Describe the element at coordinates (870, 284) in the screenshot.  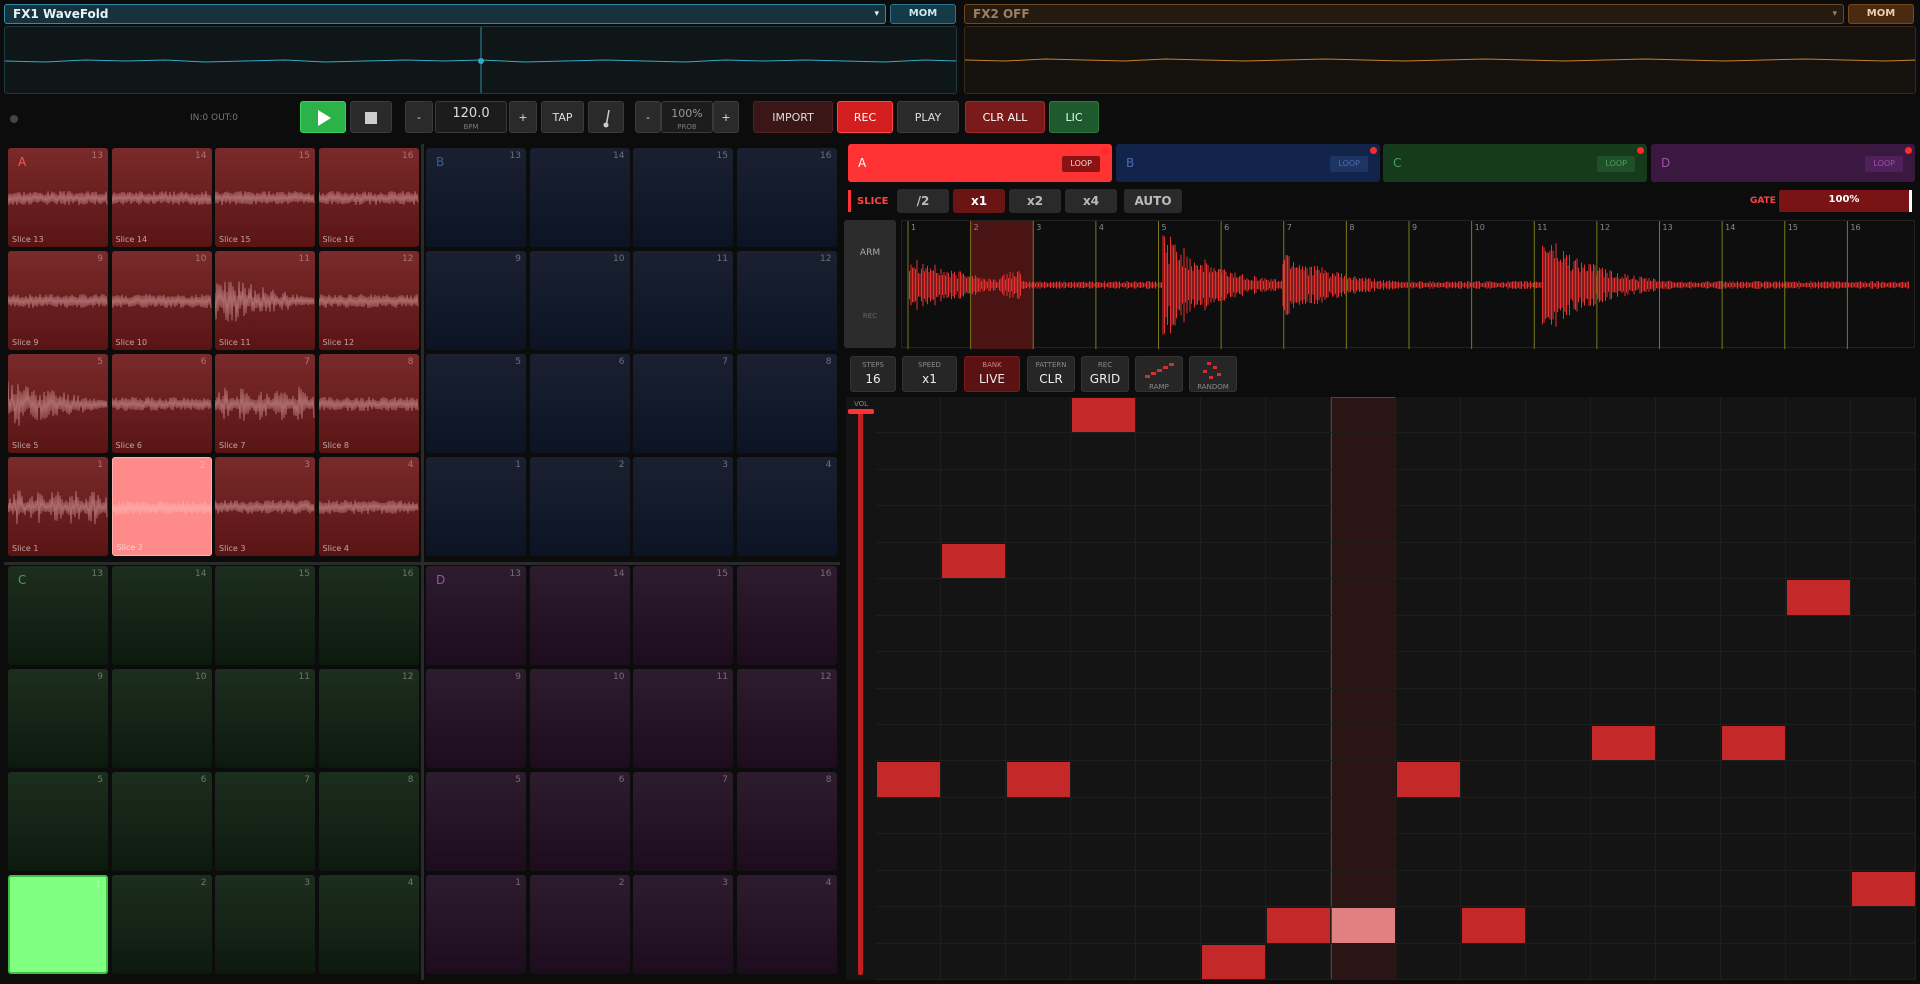
I see `arm-rec-panel: ARM REC` at that location.